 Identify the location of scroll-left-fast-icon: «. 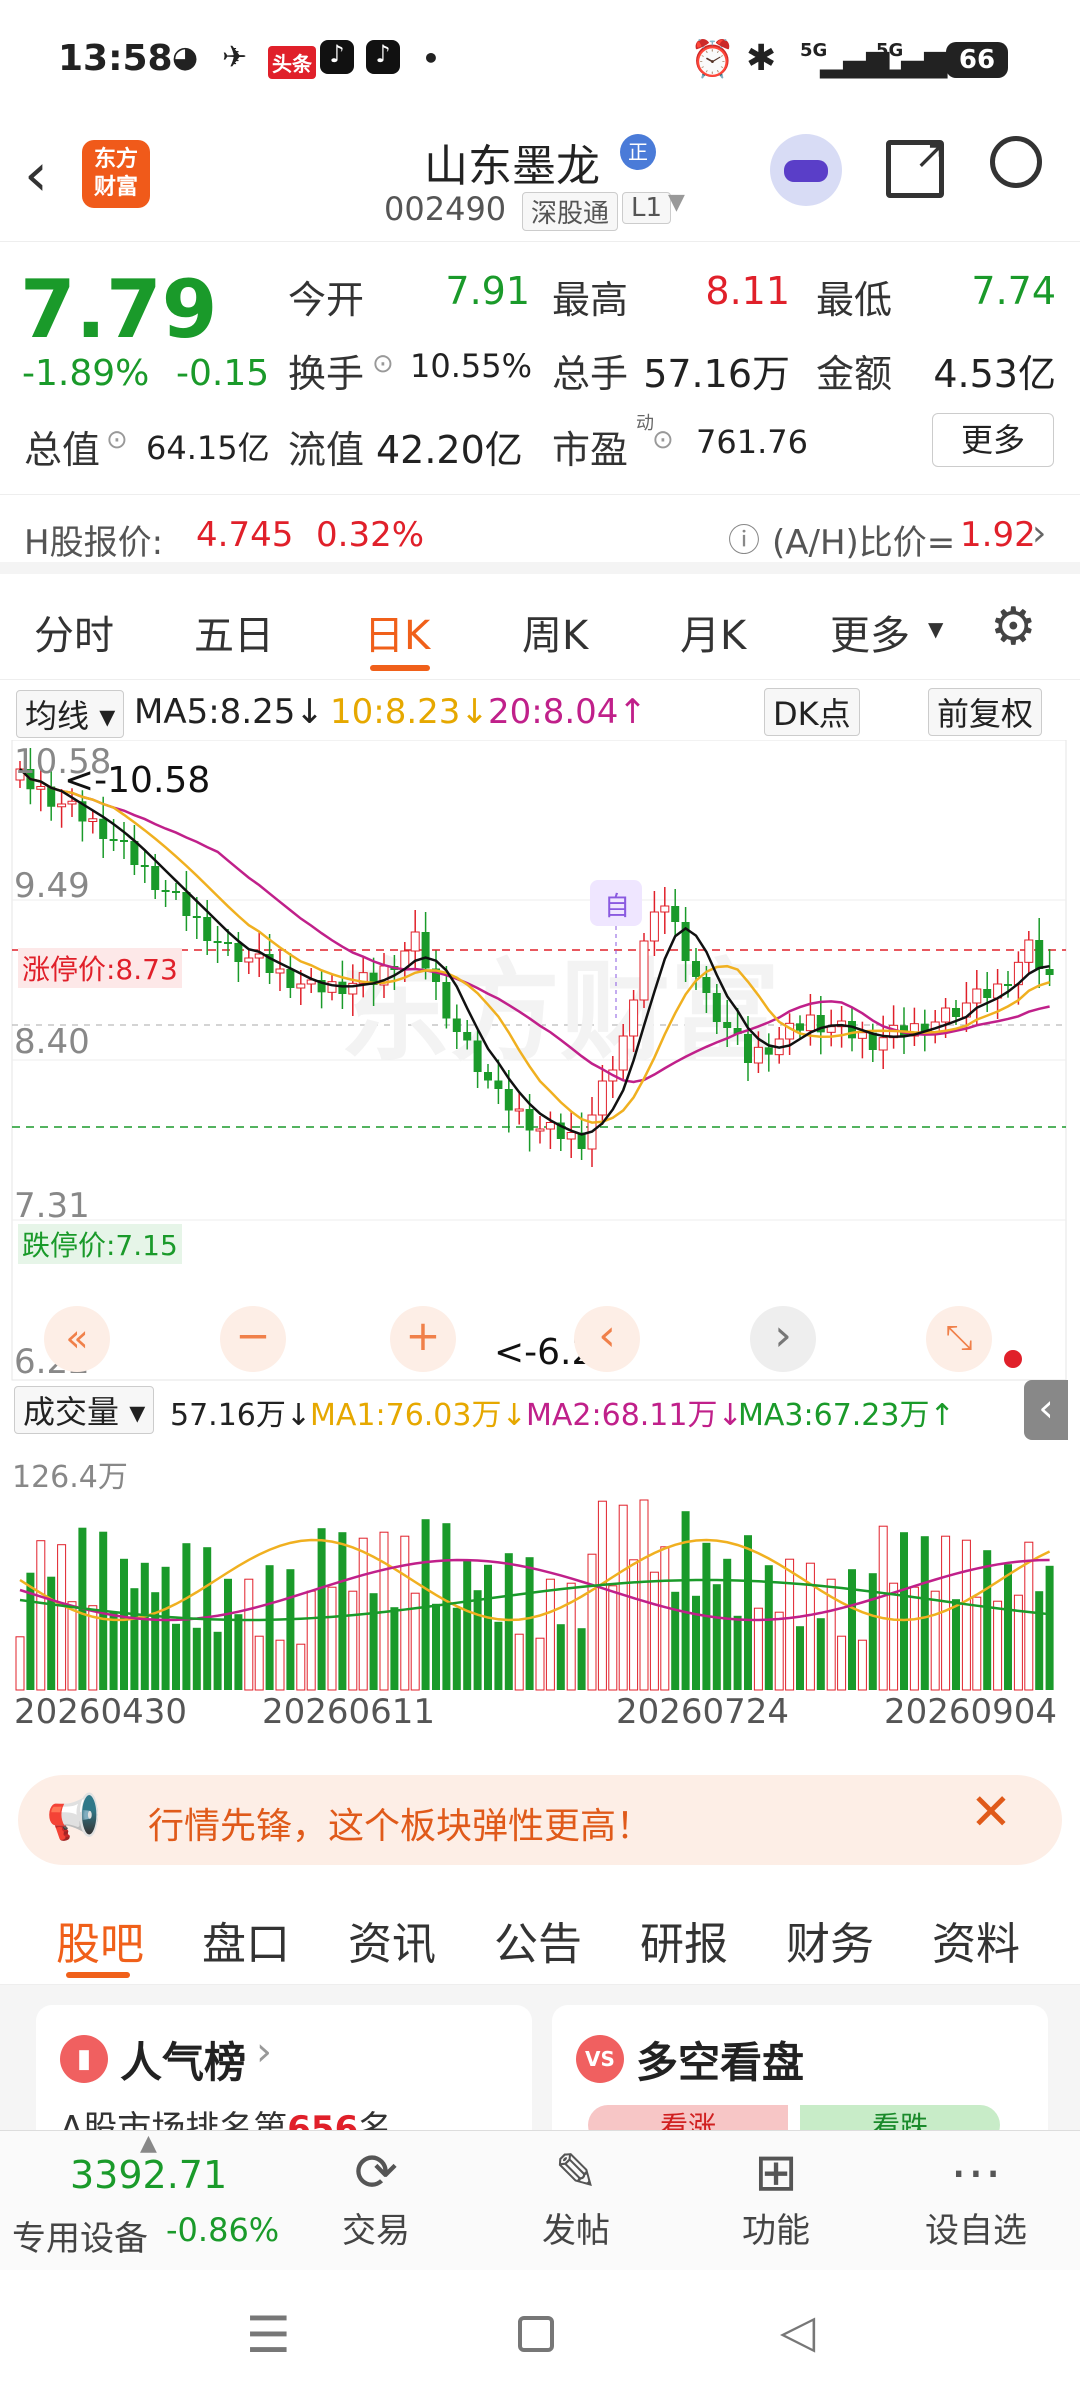
(77, 1339).